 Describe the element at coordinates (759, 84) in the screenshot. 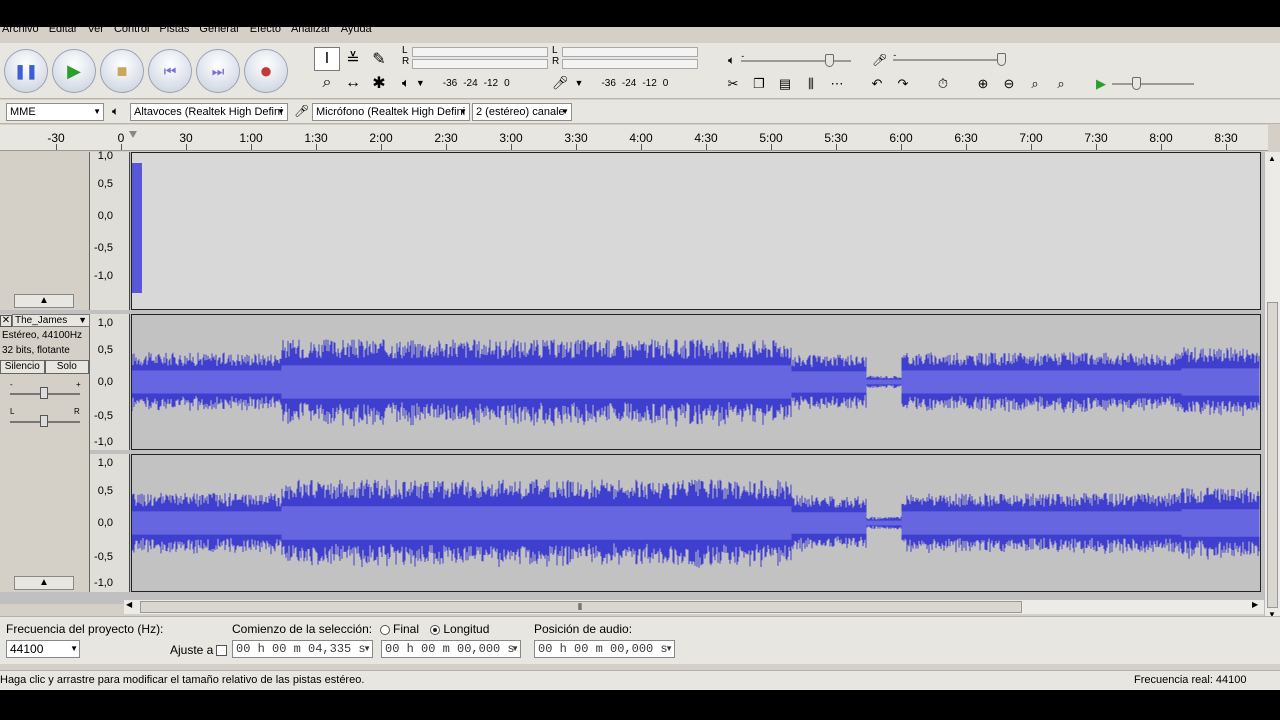

I see `copy-icon: ❐` at that location.